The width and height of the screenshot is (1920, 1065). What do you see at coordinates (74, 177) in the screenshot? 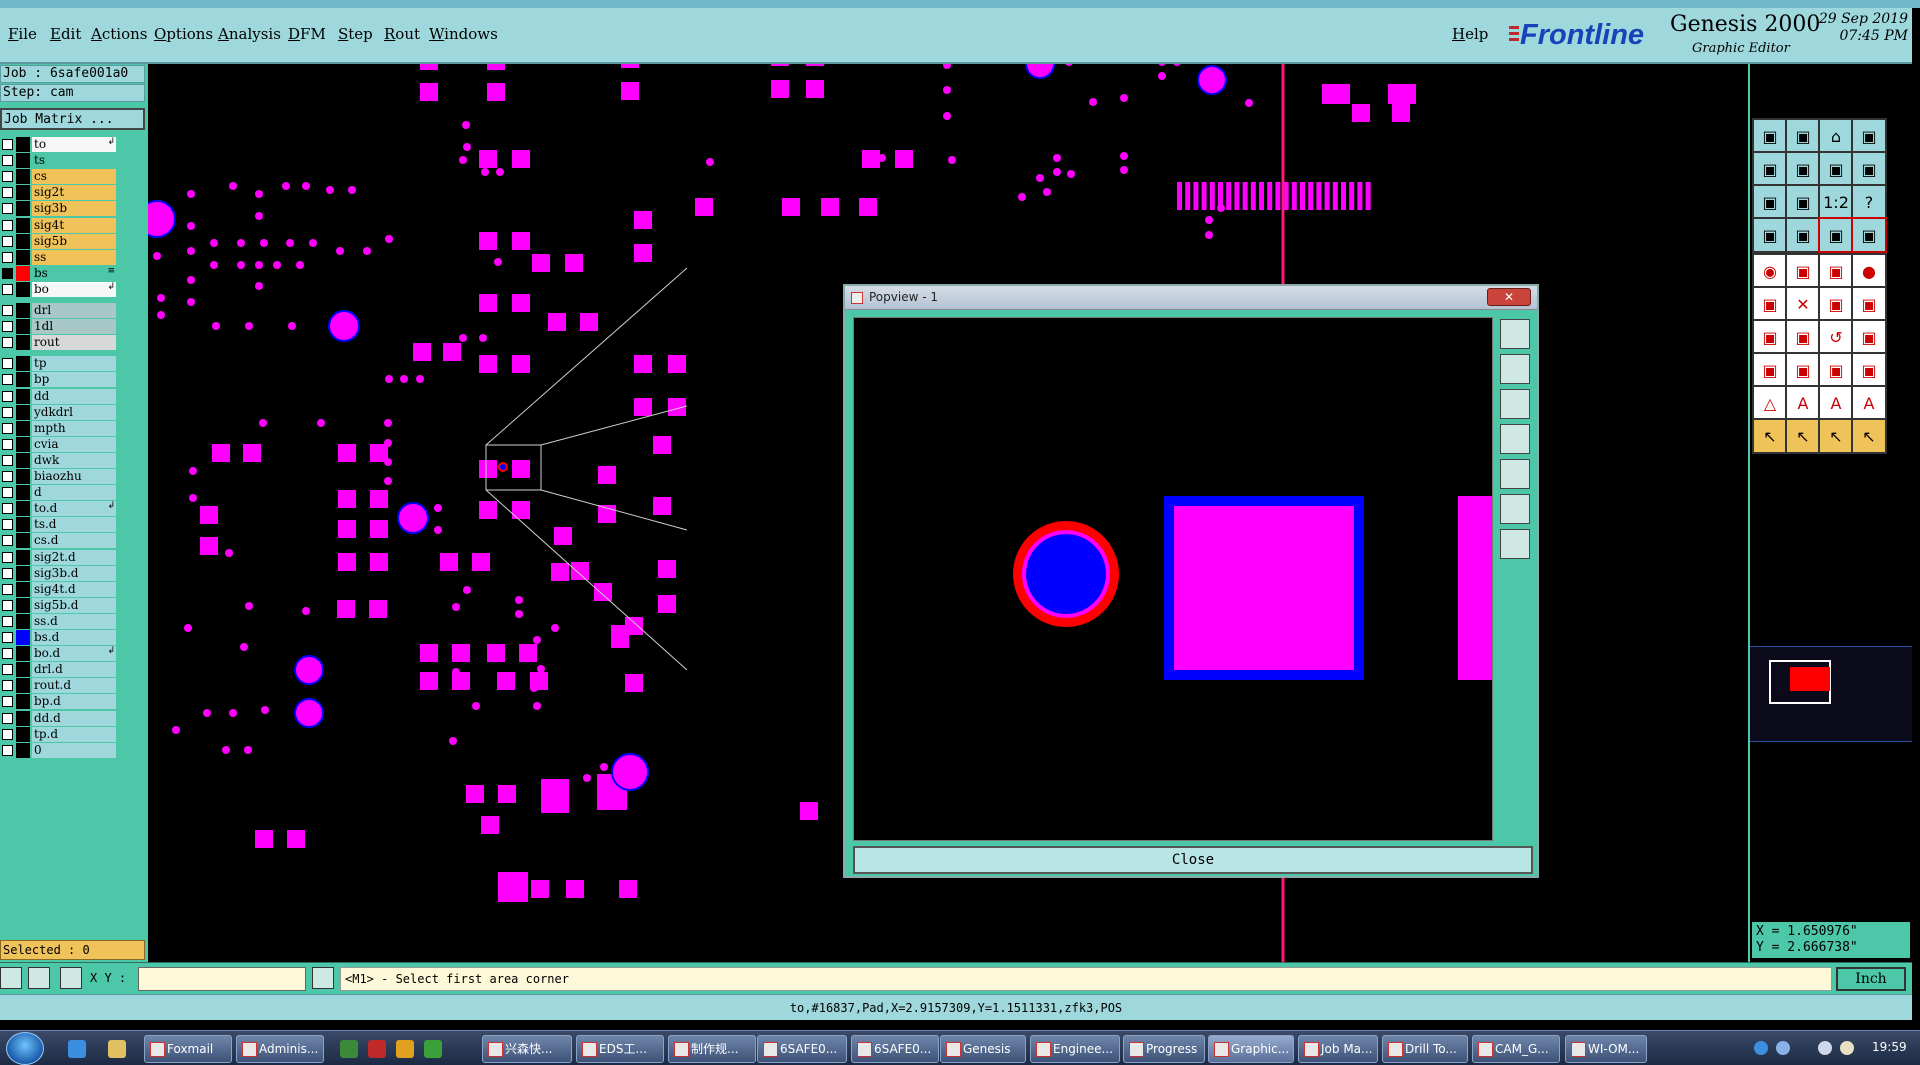
I see `layer-name: cs` at bounding box center [74, 177].